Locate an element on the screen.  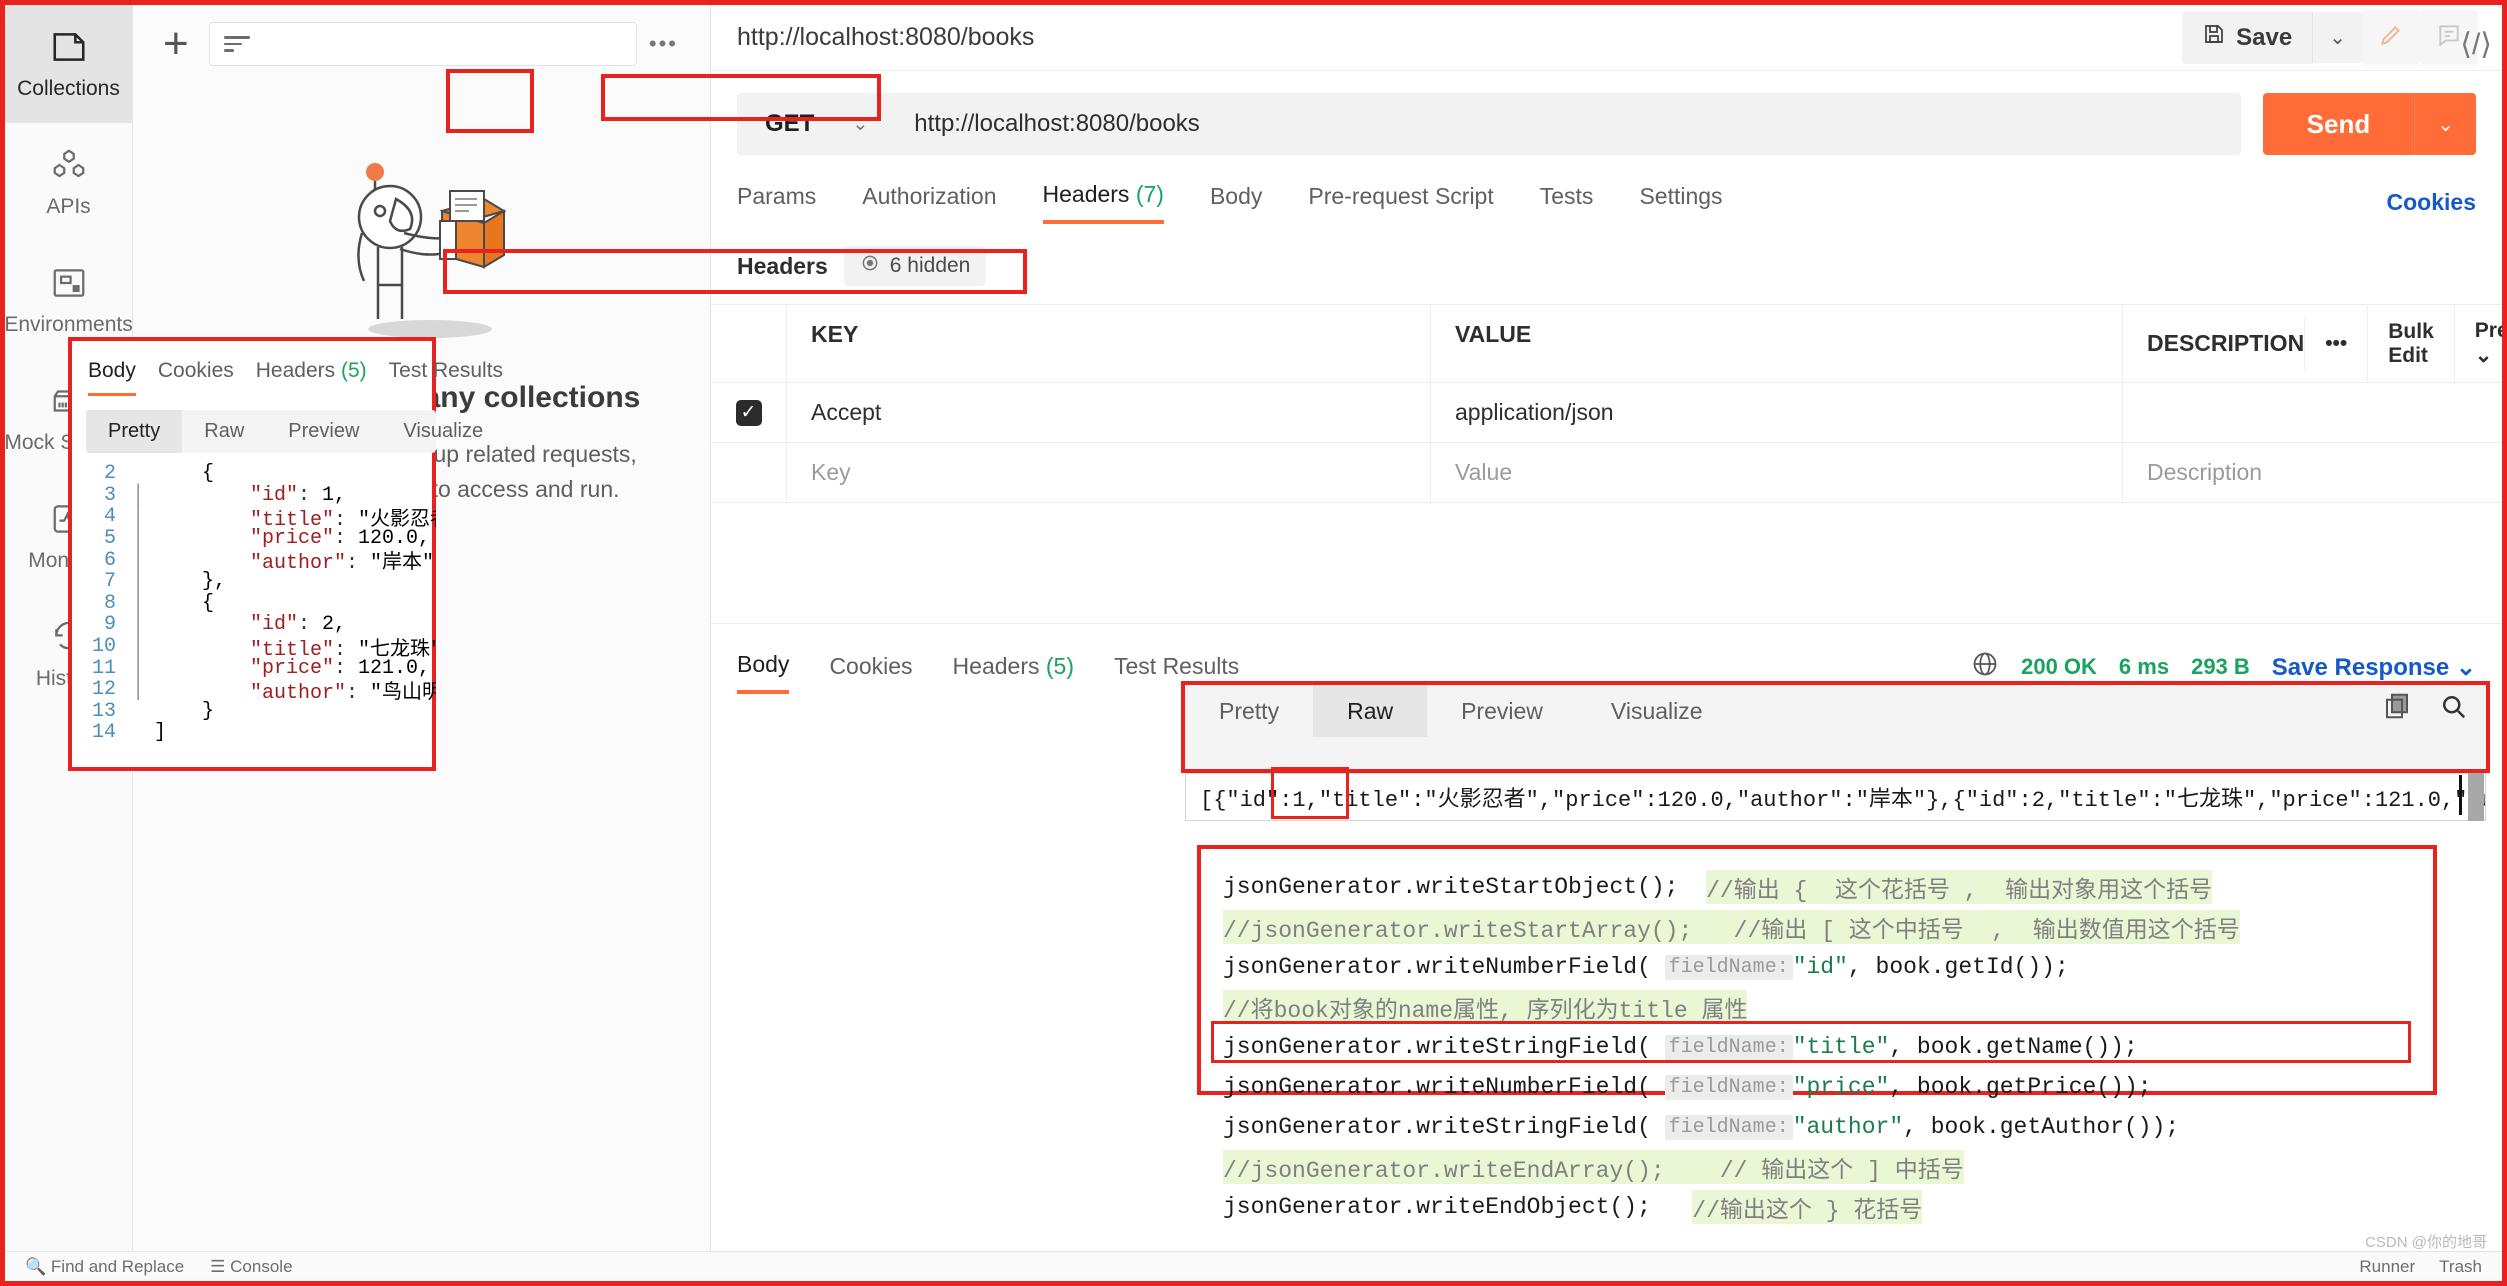
left-tab-body: Body is located at coordinates (112, 377).